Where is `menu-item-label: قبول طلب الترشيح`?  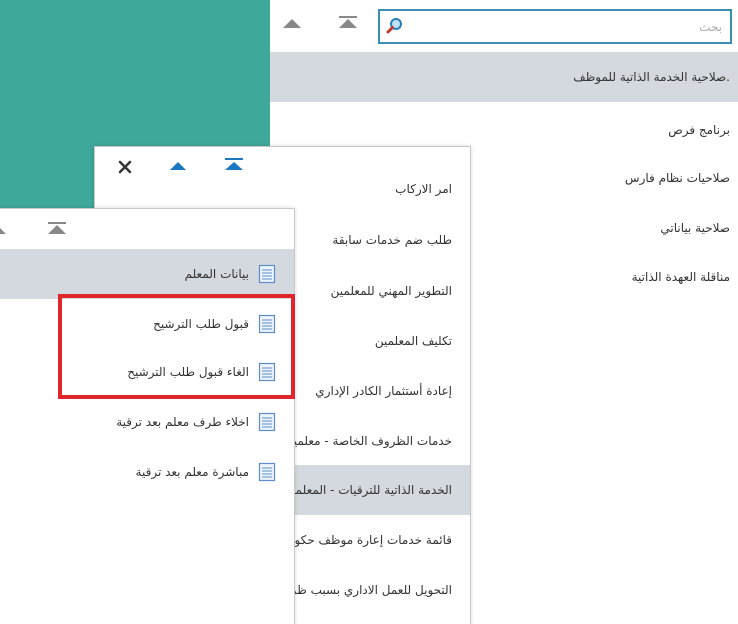 menu-item-label: قبول طلب الترشيح is located at coordinates (201, 324).